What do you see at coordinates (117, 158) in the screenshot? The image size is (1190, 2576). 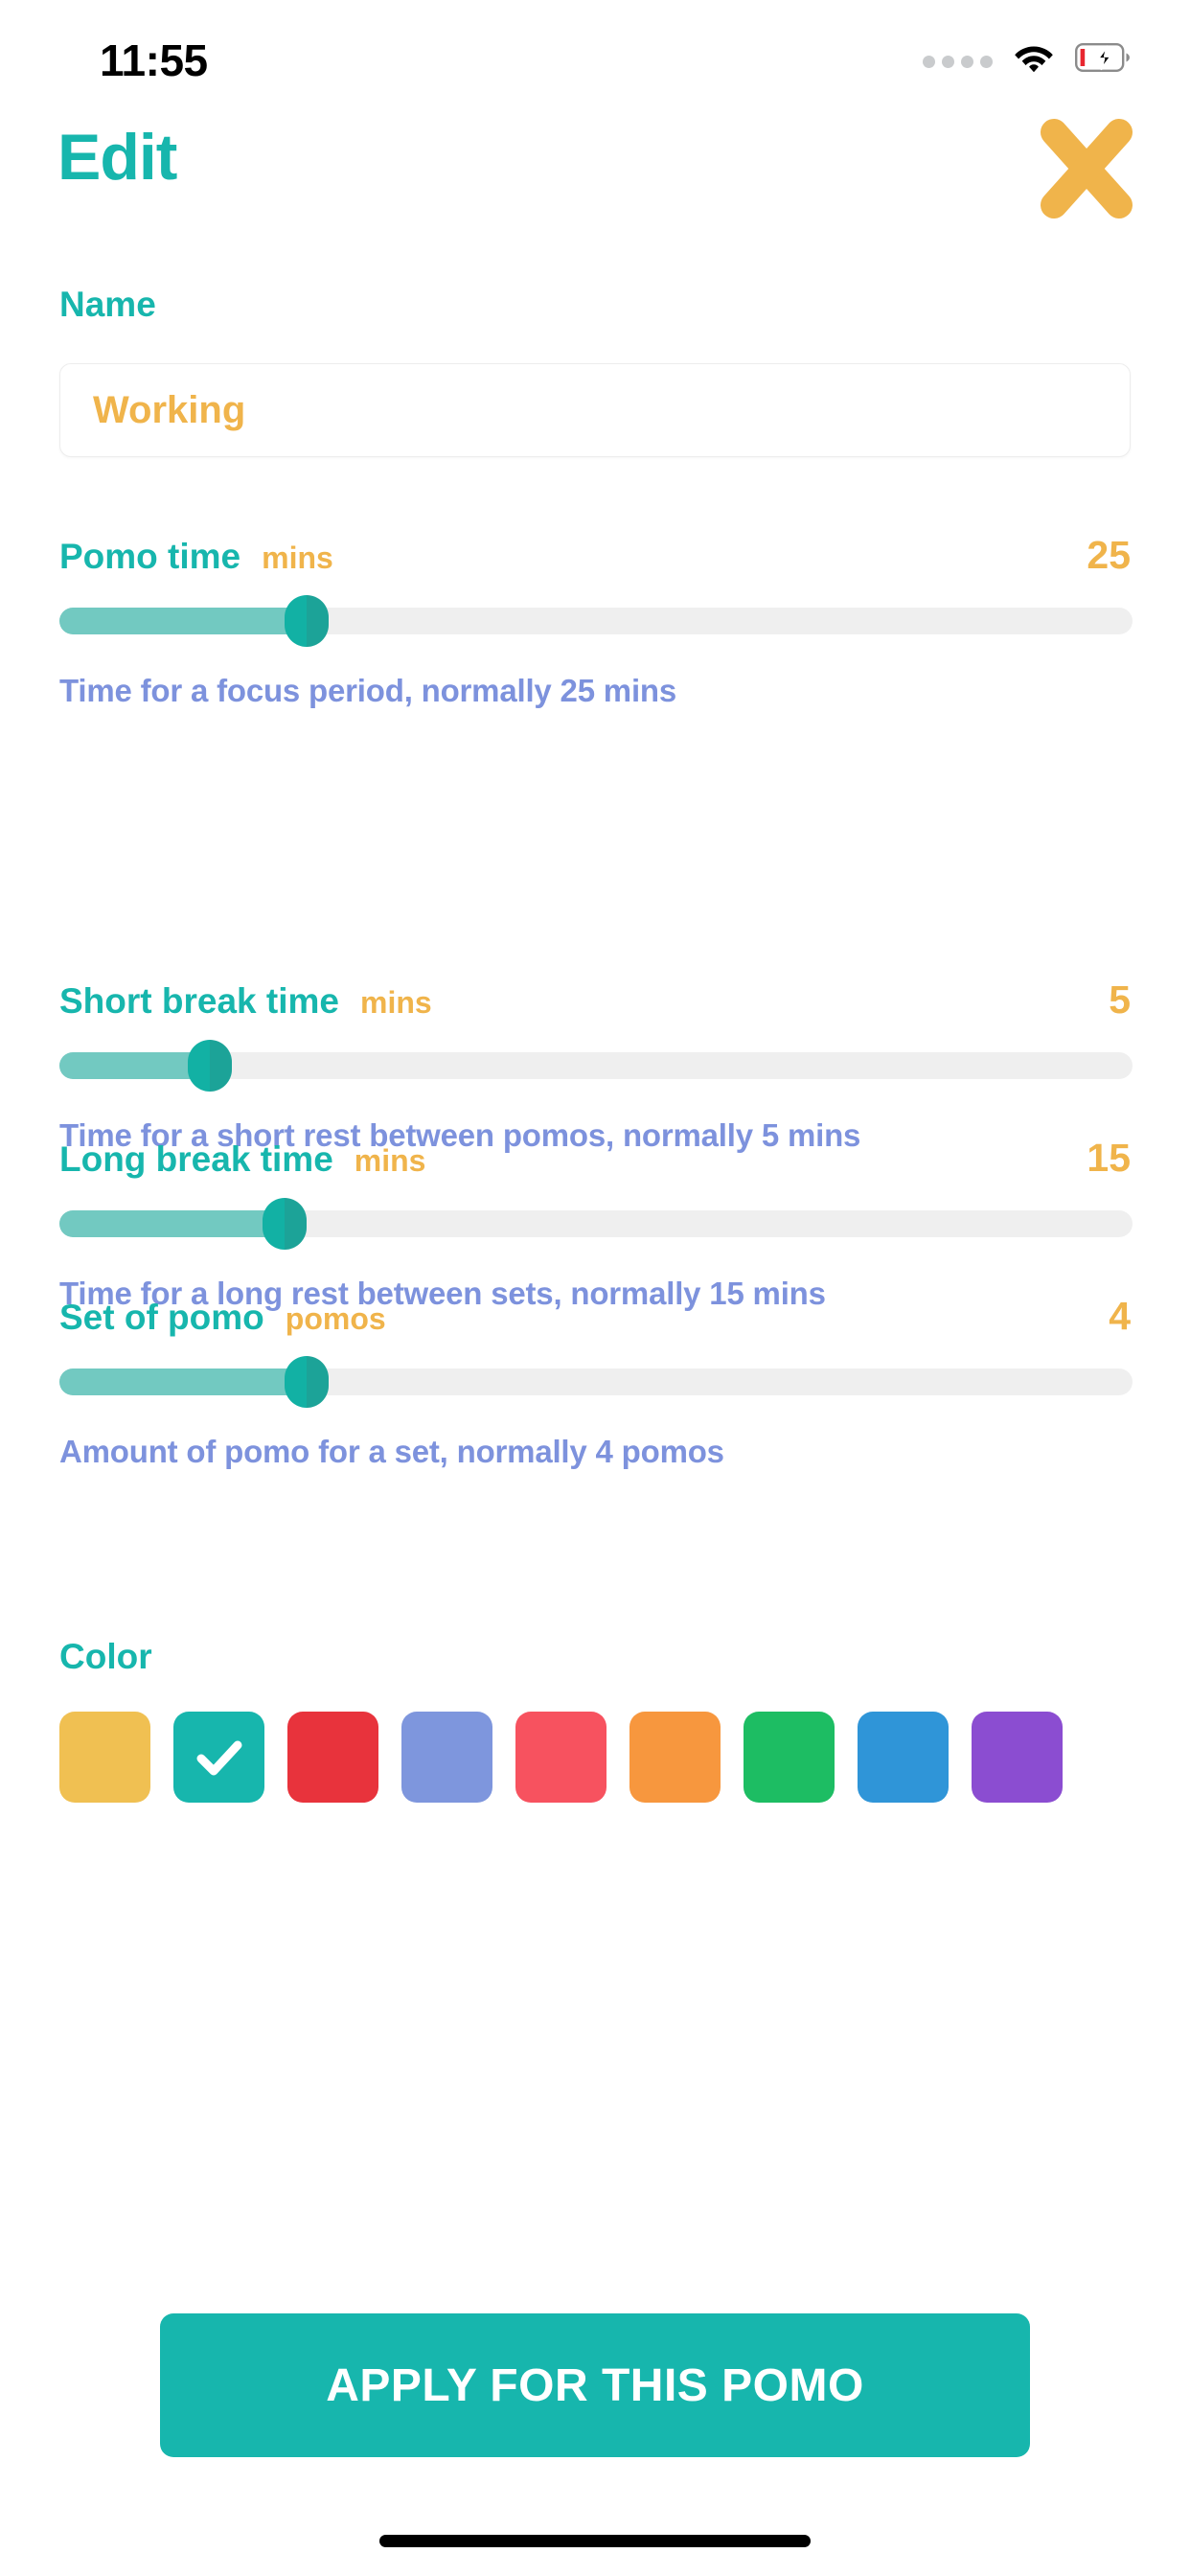 I see `page-title: Edit` at bounding box center [117, 158].